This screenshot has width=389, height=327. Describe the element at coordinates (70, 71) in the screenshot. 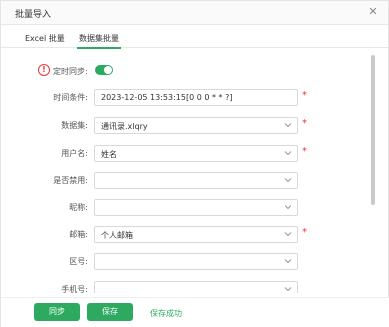

I see `sync-label: 定时同步:` at that location.